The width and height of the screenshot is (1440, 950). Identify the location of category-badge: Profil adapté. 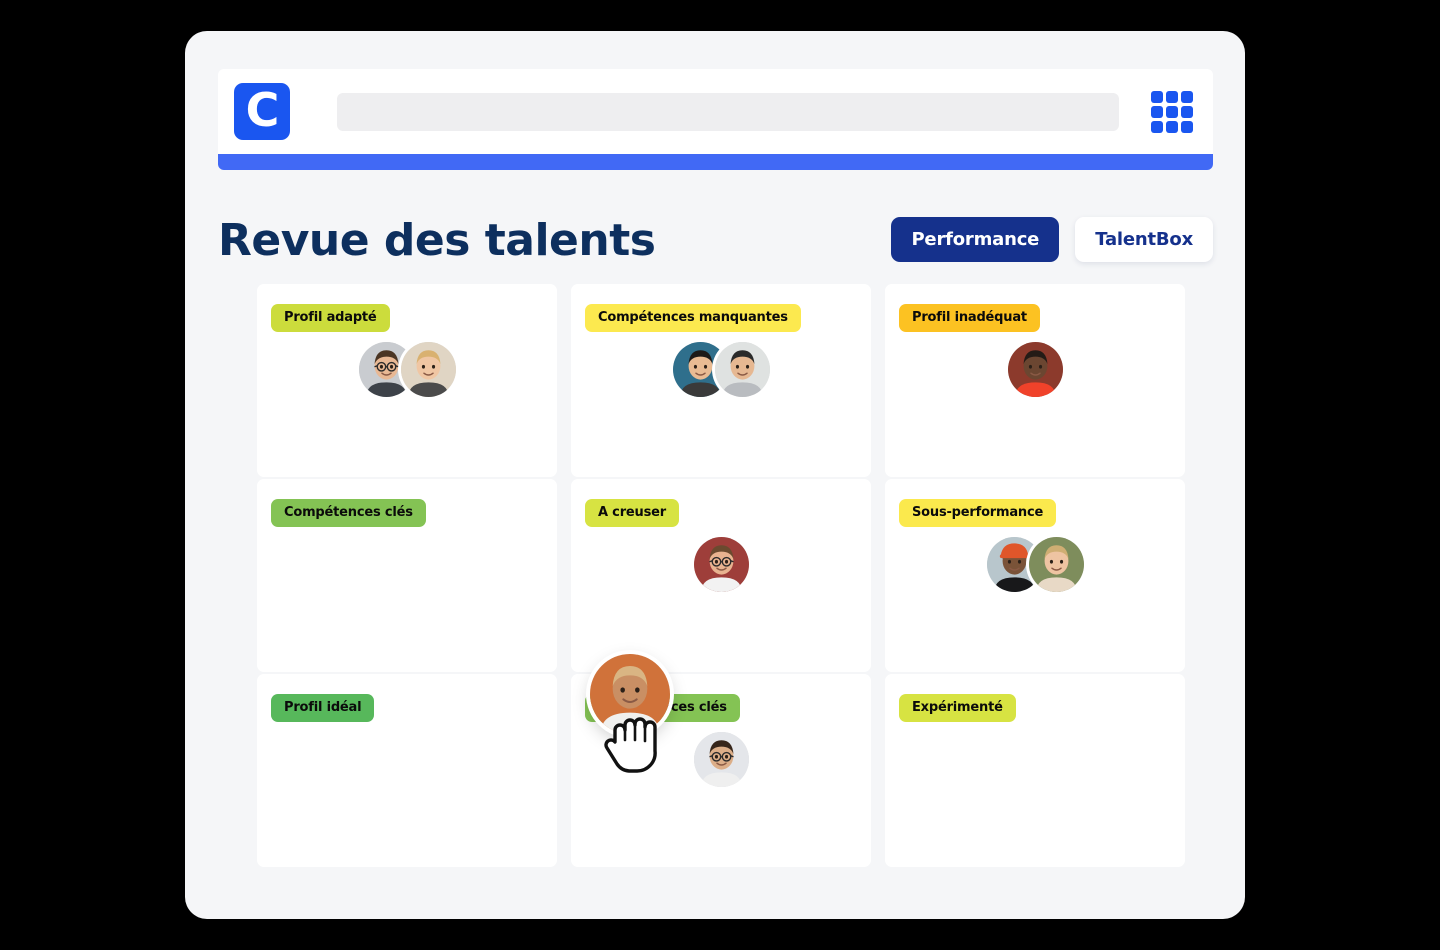
(330, 318).